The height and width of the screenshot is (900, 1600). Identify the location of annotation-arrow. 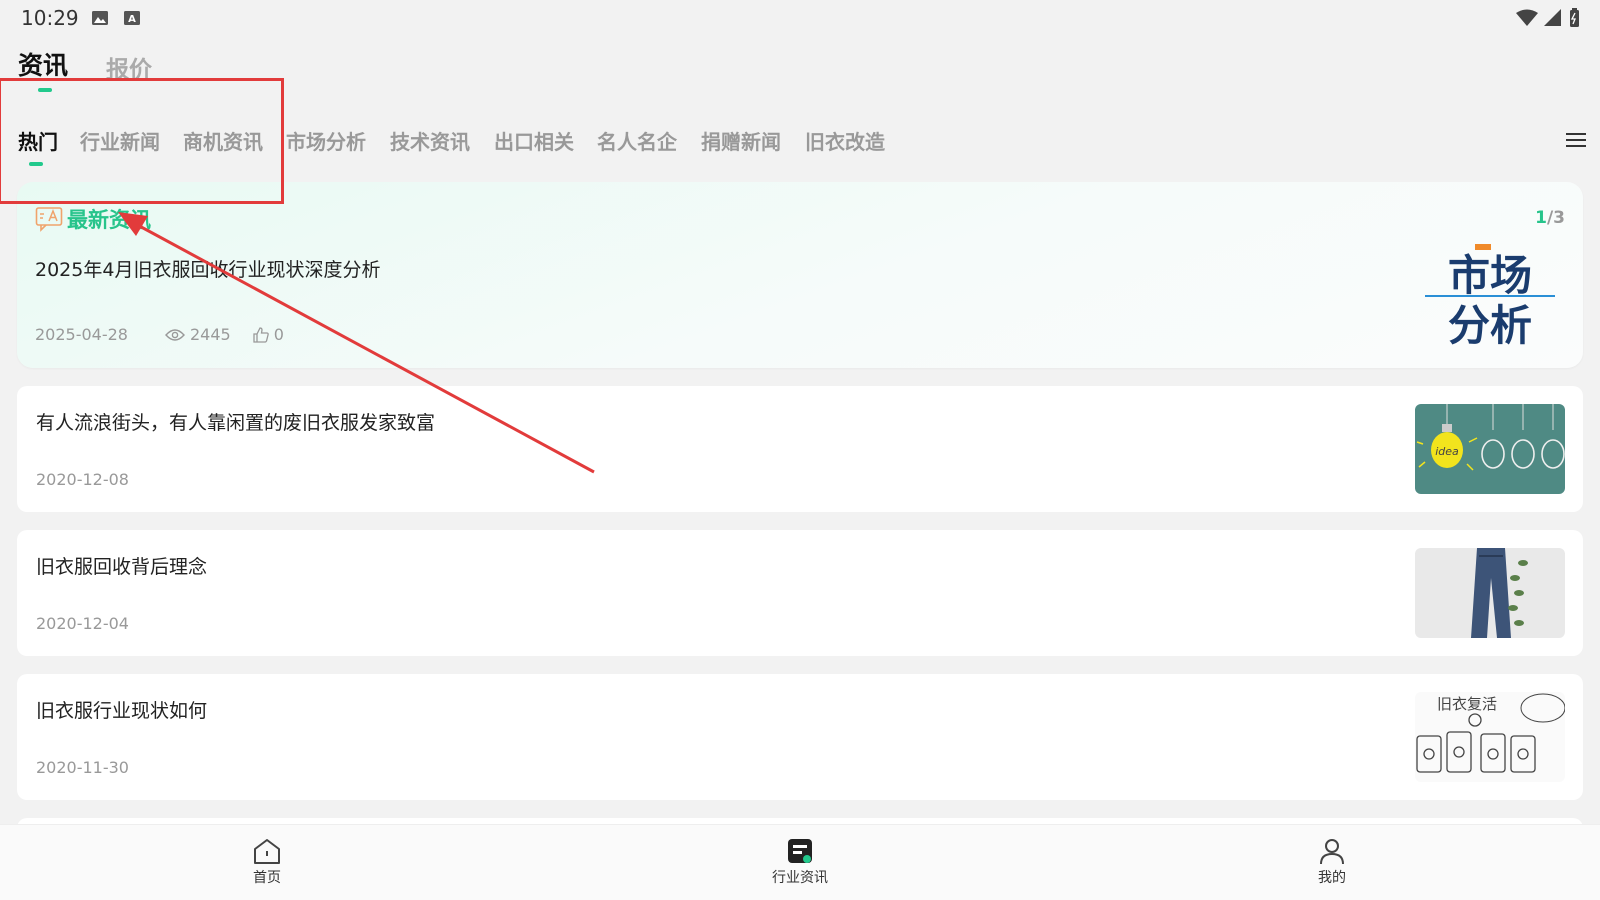
(356, 343).